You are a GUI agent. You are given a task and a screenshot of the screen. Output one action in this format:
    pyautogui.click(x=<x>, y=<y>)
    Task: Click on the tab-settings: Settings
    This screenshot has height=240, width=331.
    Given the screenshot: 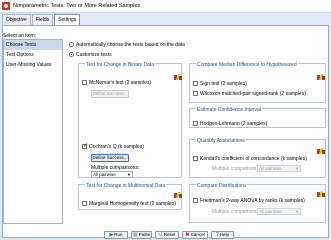 What is the action you would take?
    pyautogui.click(x=67, y=19)
    